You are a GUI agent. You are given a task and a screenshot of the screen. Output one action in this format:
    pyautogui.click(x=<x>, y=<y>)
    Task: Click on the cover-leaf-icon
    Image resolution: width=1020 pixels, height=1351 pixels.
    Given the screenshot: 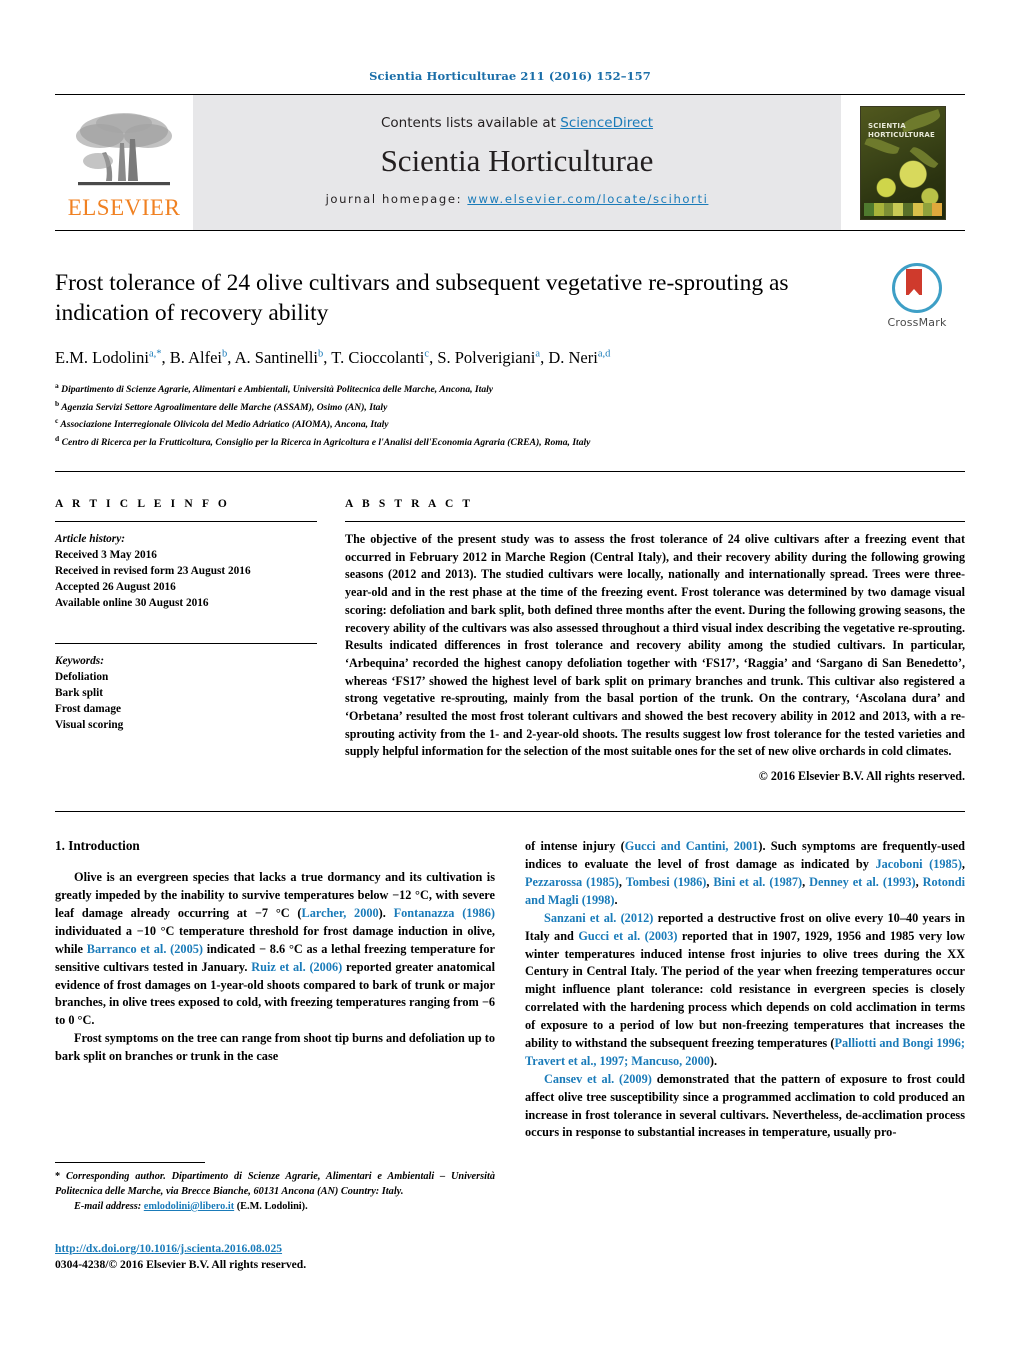 What is the action you would take?
    pyautogui.click(x=924, y=157)
    